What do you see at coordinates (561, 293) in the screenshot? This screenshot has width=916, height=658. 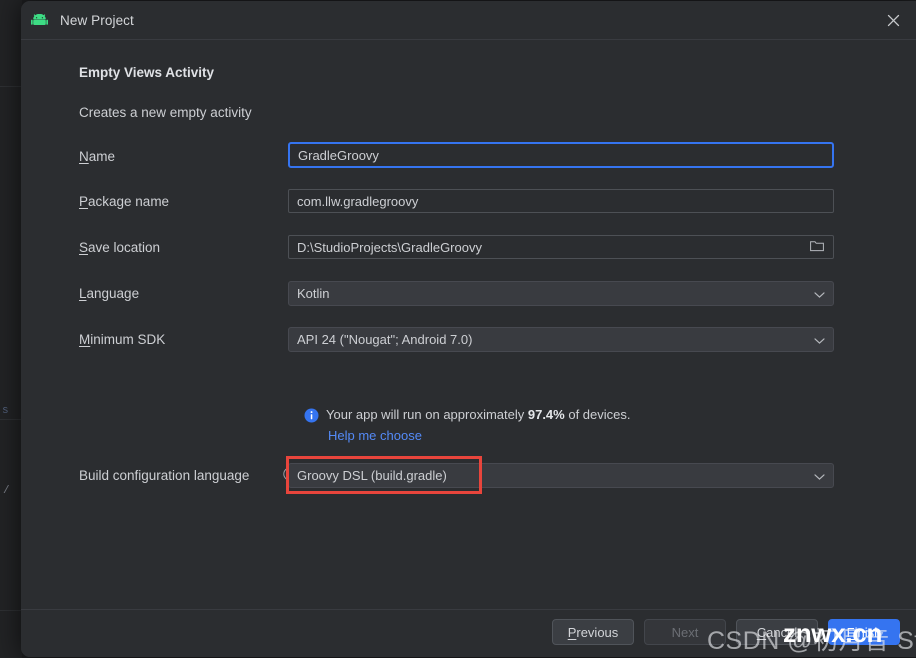 I see `language-select: Kotlin` at bounding box center [561, 293].